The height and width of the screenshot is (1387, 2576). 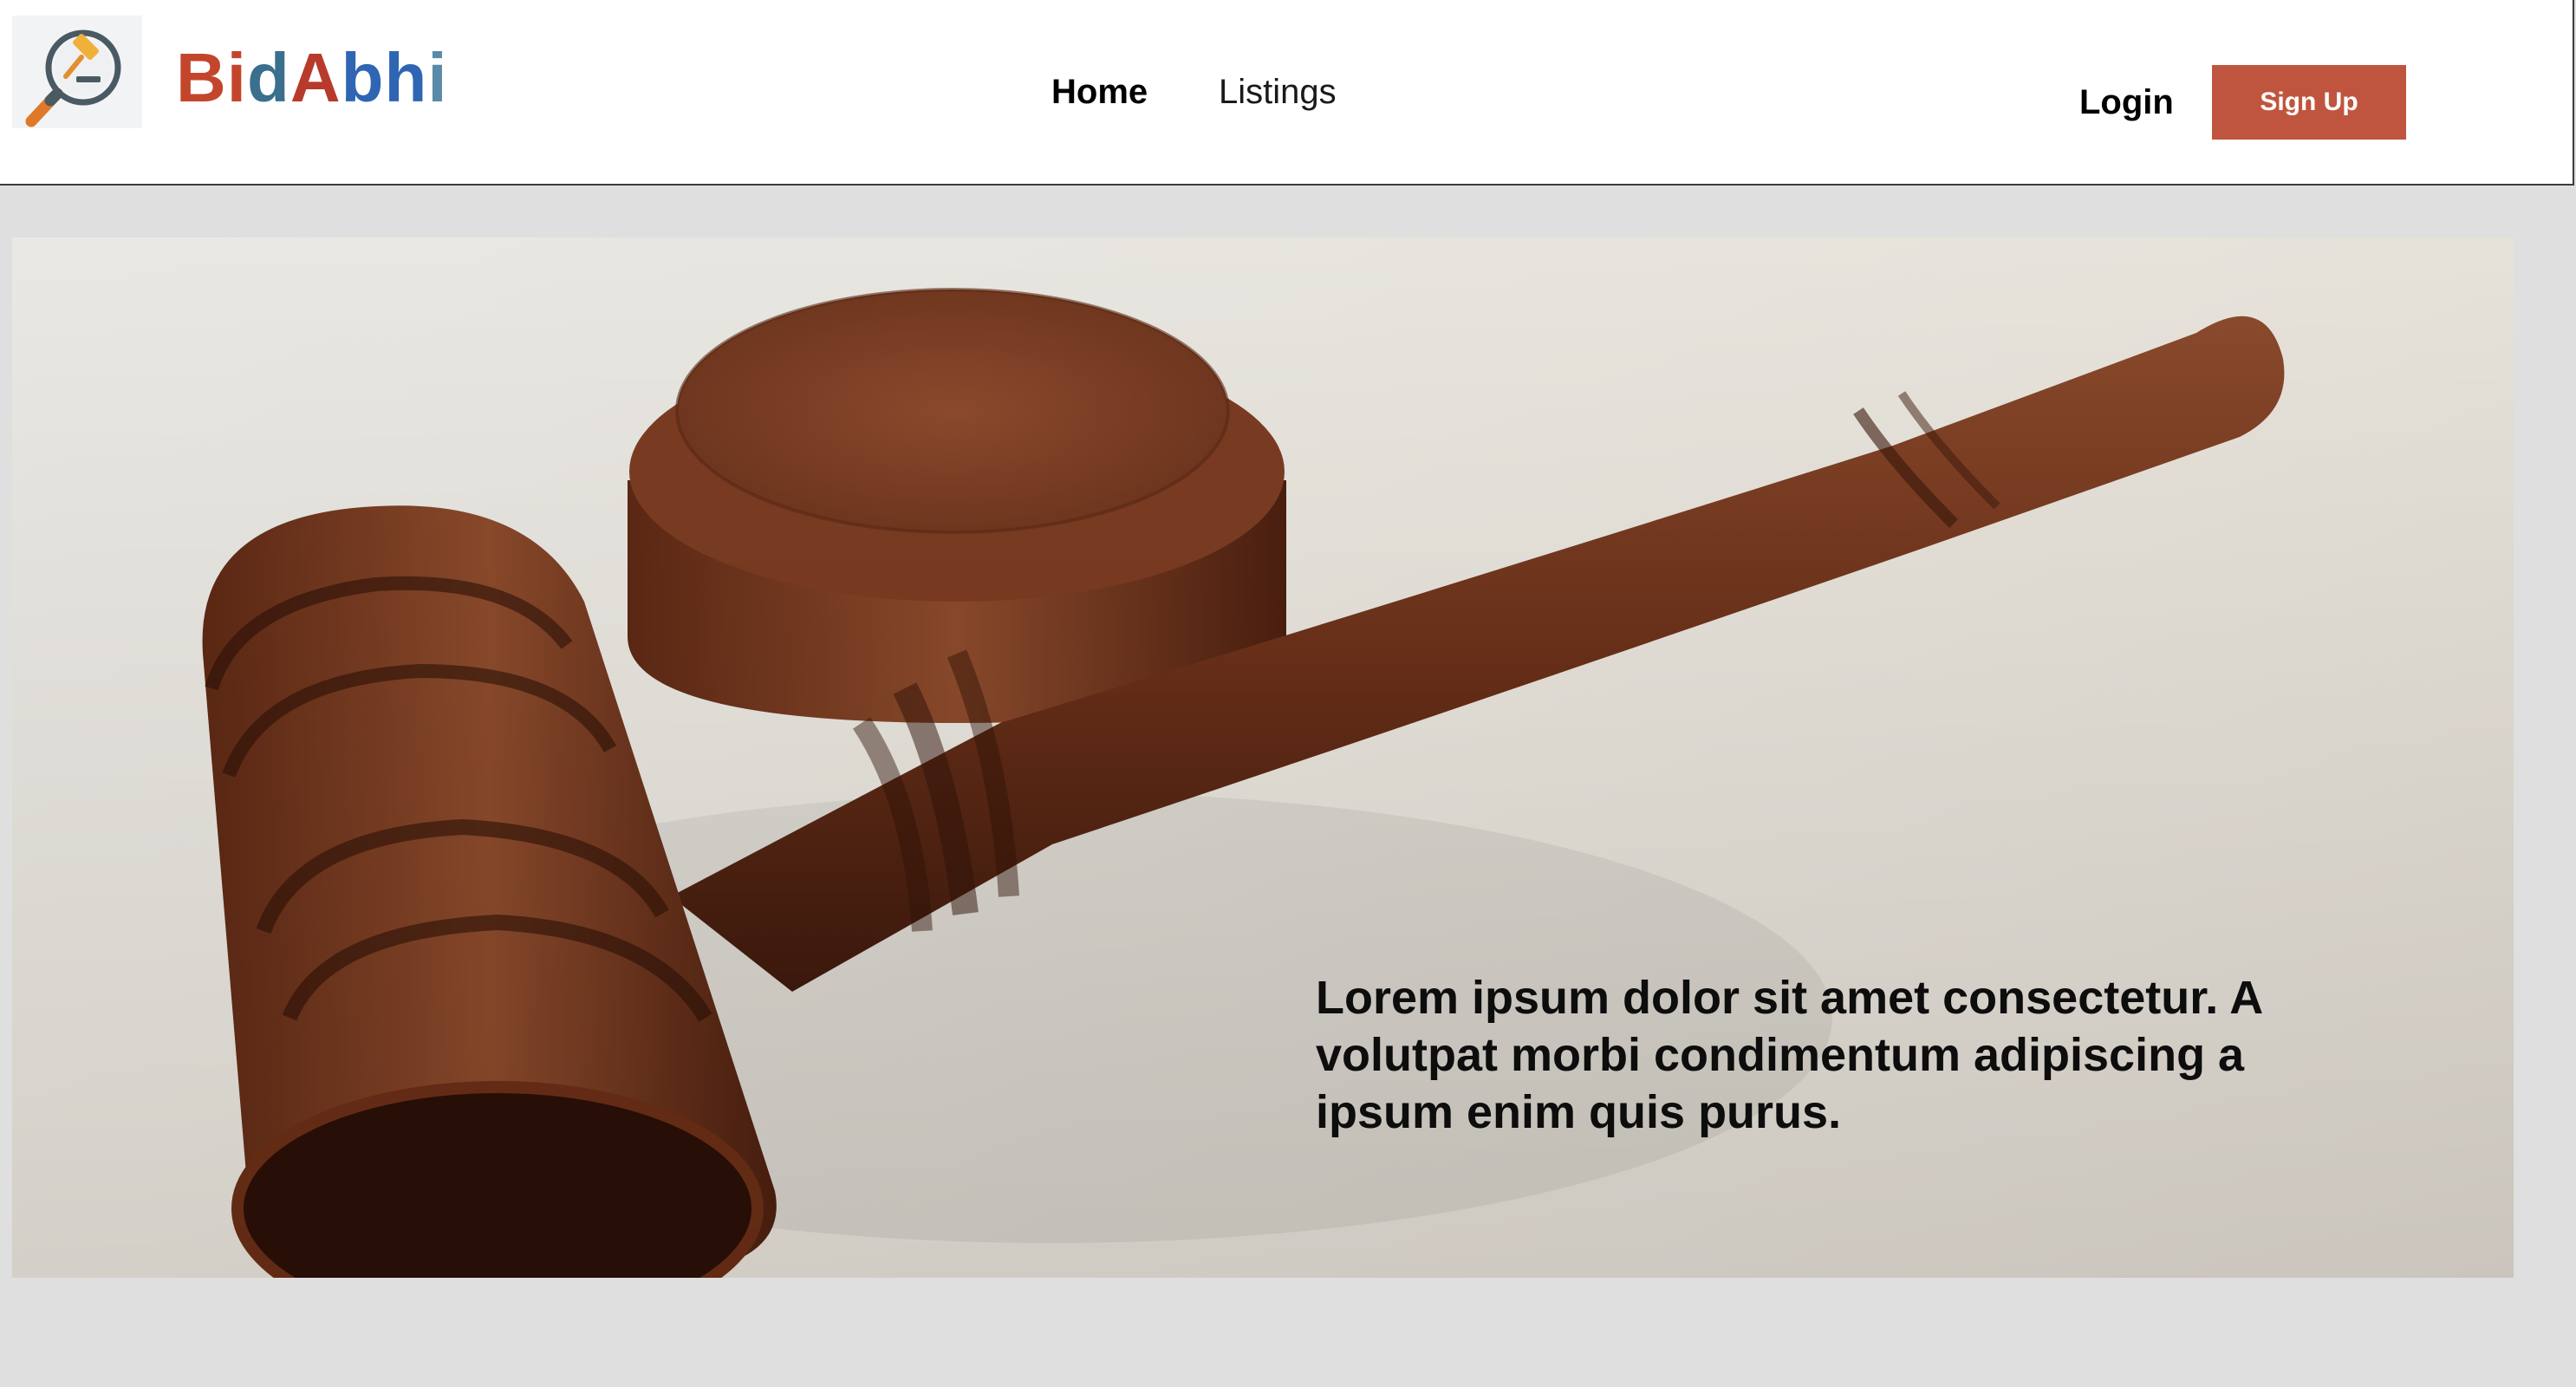 What do you see at coordinates (315, 77) in the screenshot?
I see `brand-letter: A` at bounding box center [315, 77].